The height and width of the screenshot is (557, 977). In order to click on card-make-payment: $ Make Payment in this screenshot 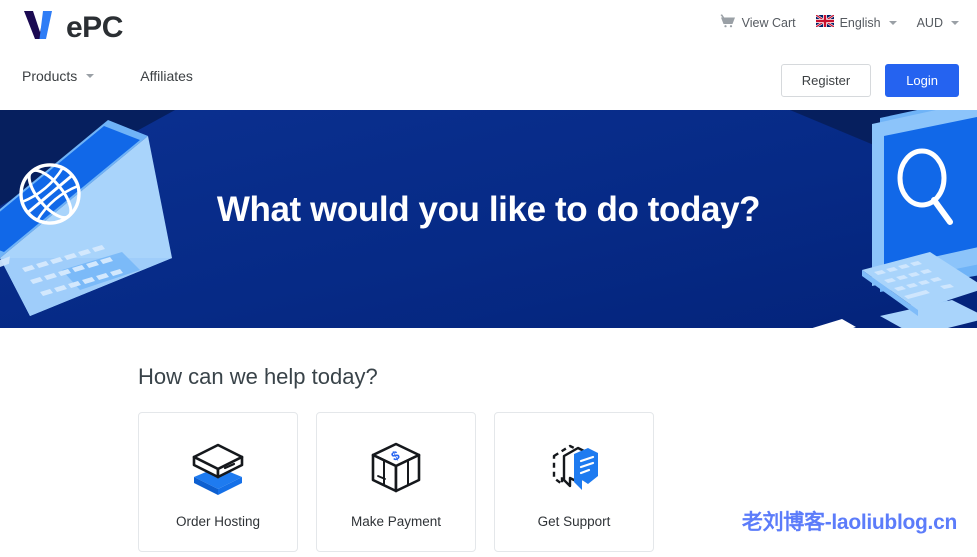, I will do `click(396, 482)`.